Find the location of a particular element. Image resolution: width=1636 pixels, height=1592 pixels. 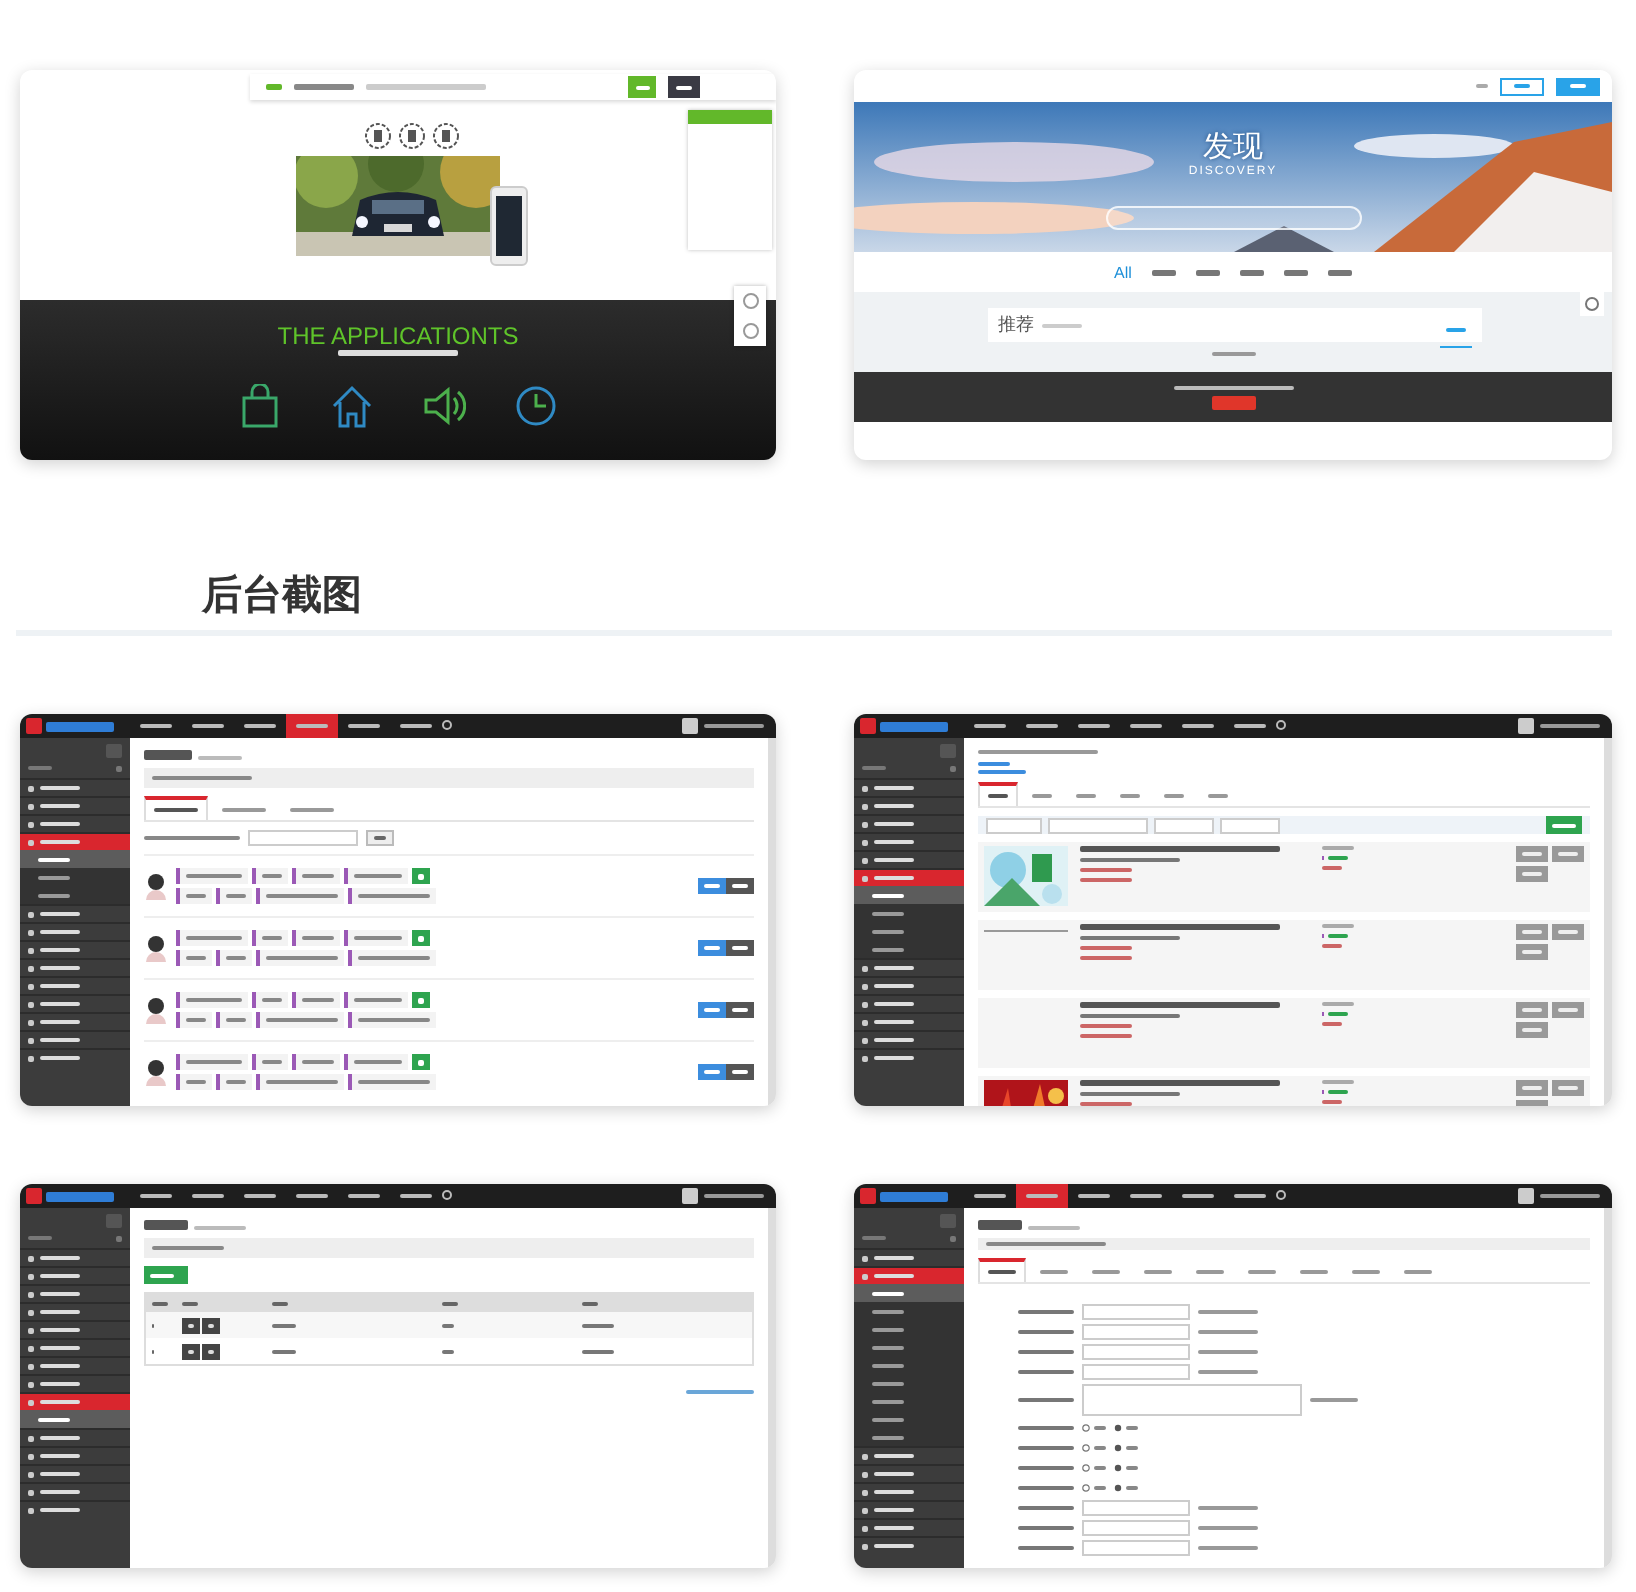

register-button is located at coordinates (1578, 86).